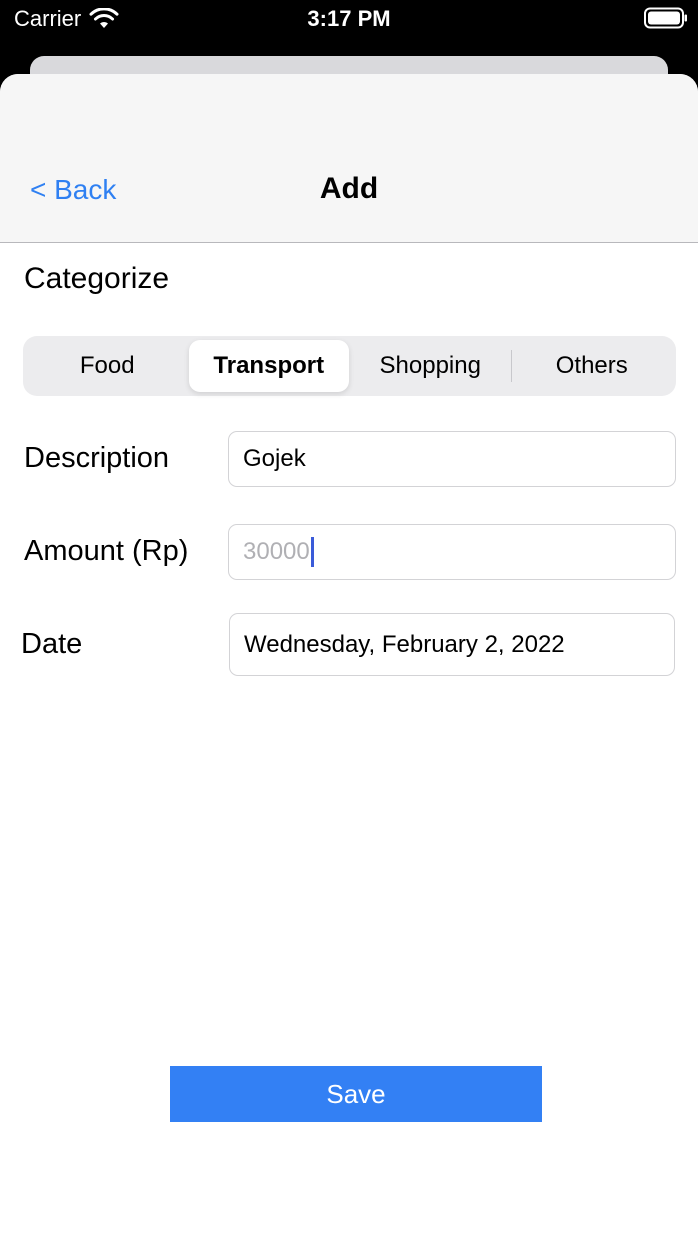  Describe the element at coordinates (665, 18) in the screenshot. I see `battery-icon` at that location.